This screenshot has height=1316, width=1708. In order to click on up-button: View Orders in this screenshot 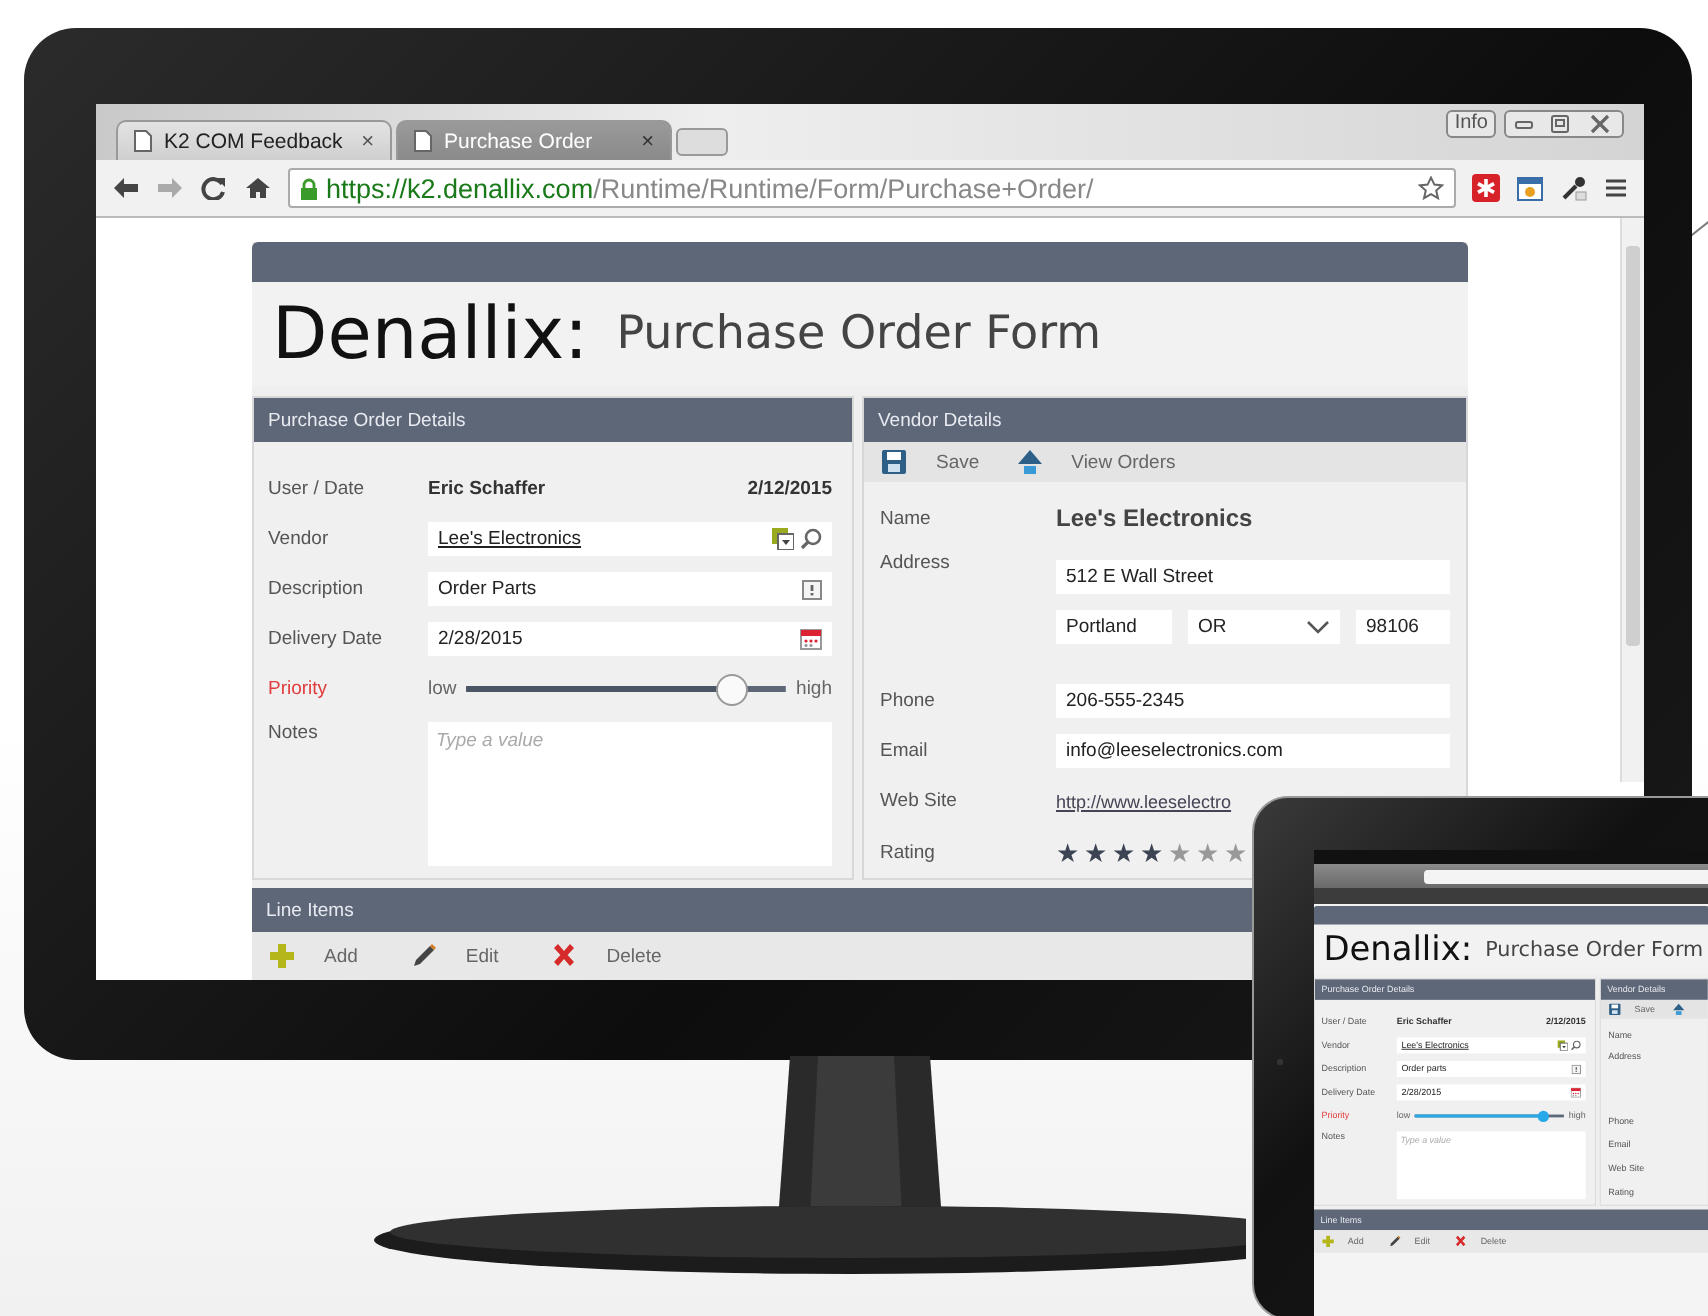, I will do `click(1095, 462)`.